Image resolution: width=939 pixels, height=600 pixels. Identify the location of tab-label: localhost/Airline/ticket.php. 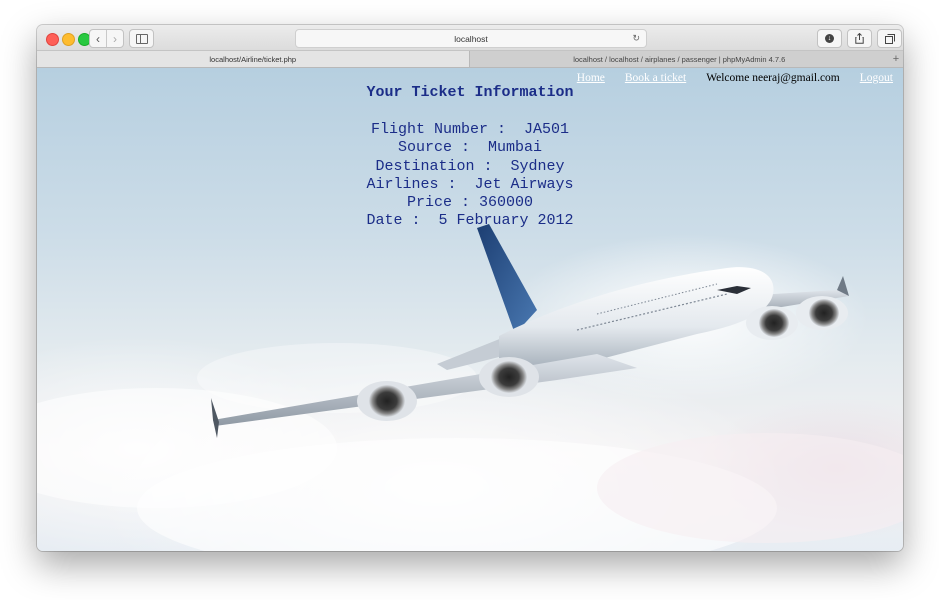
(253, 59).